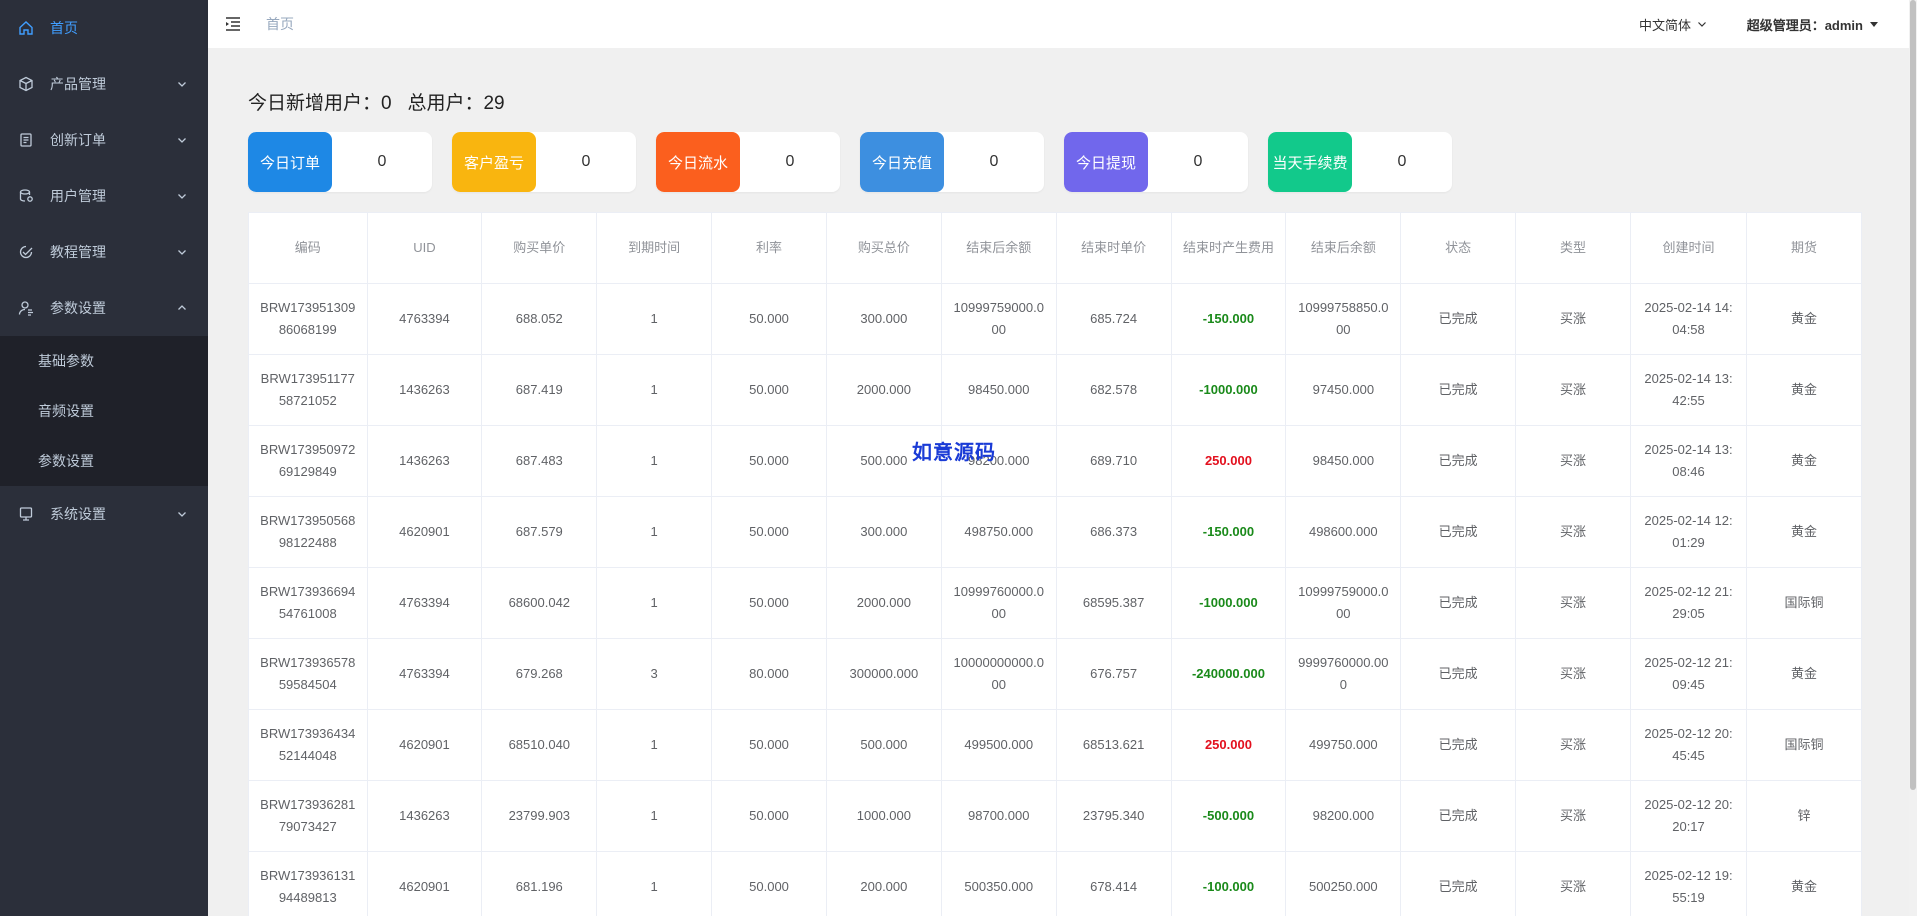 The height and width of the screenshot is (916, 1917). I want to click on table-cell: 687.483, so click(539, 461).